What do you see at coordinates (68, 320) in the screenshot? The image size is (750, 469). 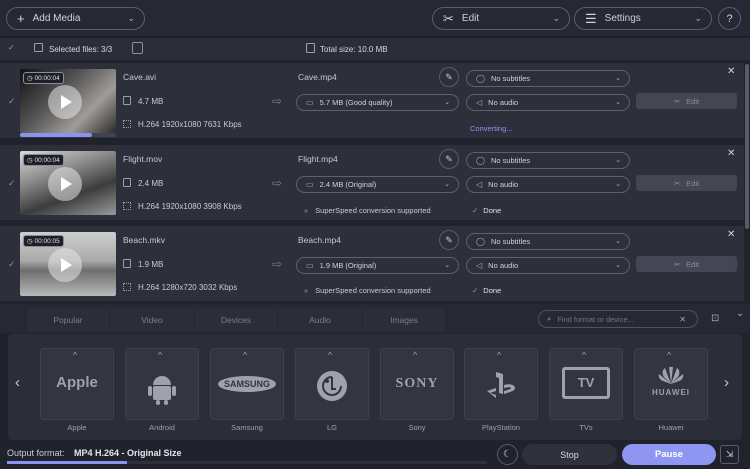 I see `tab-popular: Popular` at bounding box center [68, 320].